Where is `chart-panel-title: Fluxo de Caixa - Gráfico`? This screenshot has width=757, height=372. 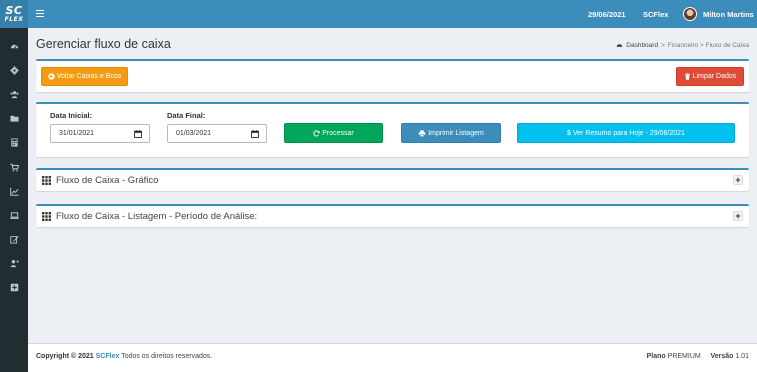 chart-panel-title: Fluxo de Caixa - Gráfico is located at coordinates (107, 180).